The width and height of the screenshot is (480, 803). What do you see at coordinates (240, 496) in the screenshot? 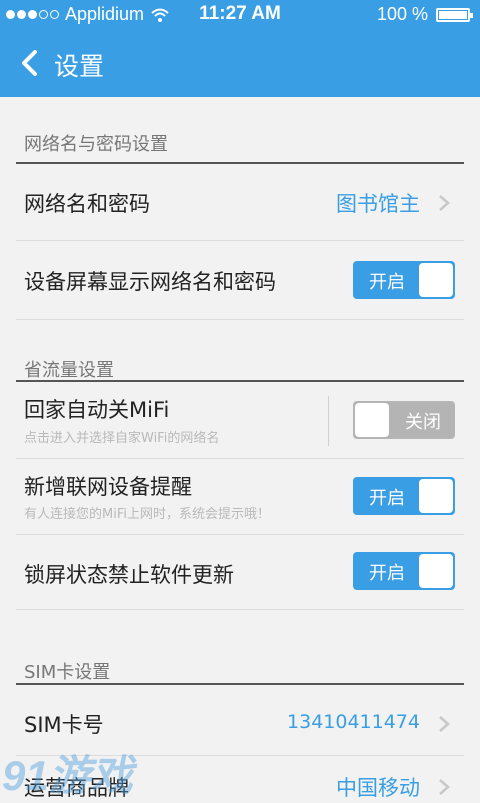
I see `new-device-row: 新增联网设备提醒 有人连接您的MiFi上网时，系统会提示哦！ 开启` at bounding box center [240, 496].